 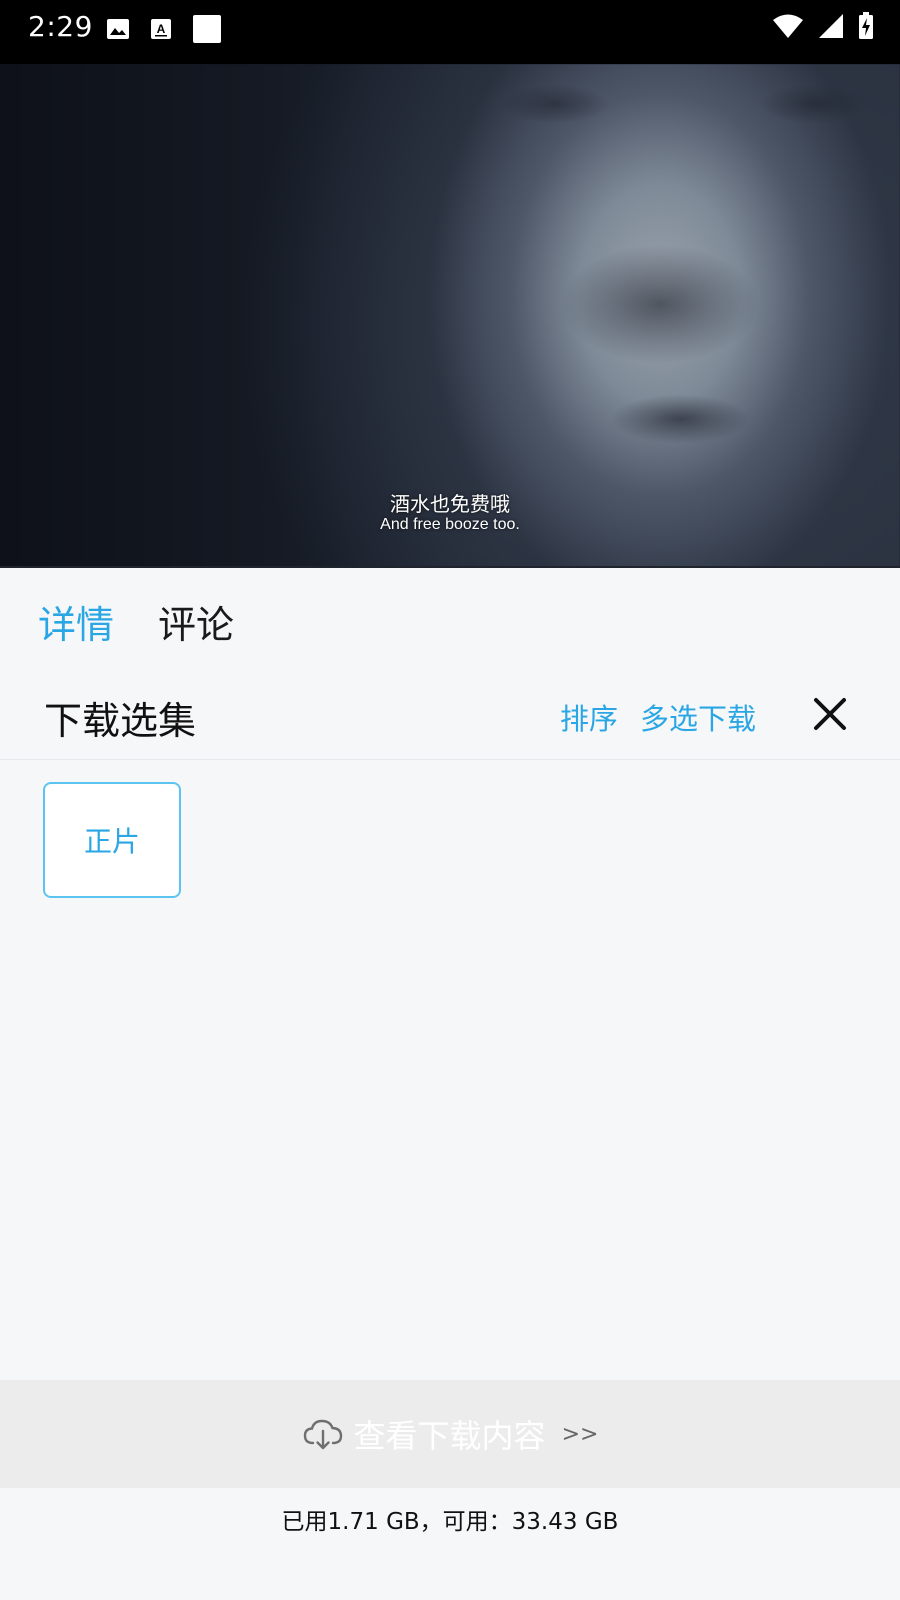 I want to click on episode-tile: 正片, so click(x=112, y=840).